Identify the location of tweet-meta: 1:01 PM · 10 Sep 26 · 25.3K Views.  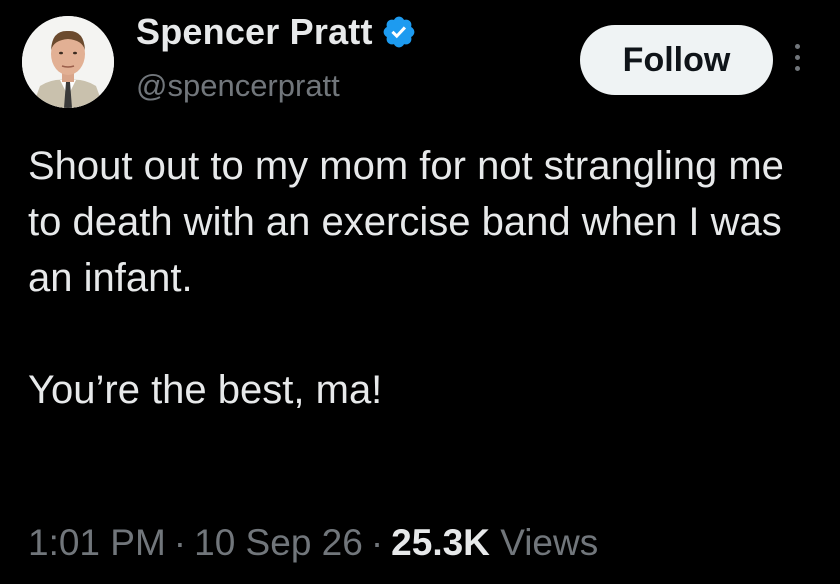
(313, 543).